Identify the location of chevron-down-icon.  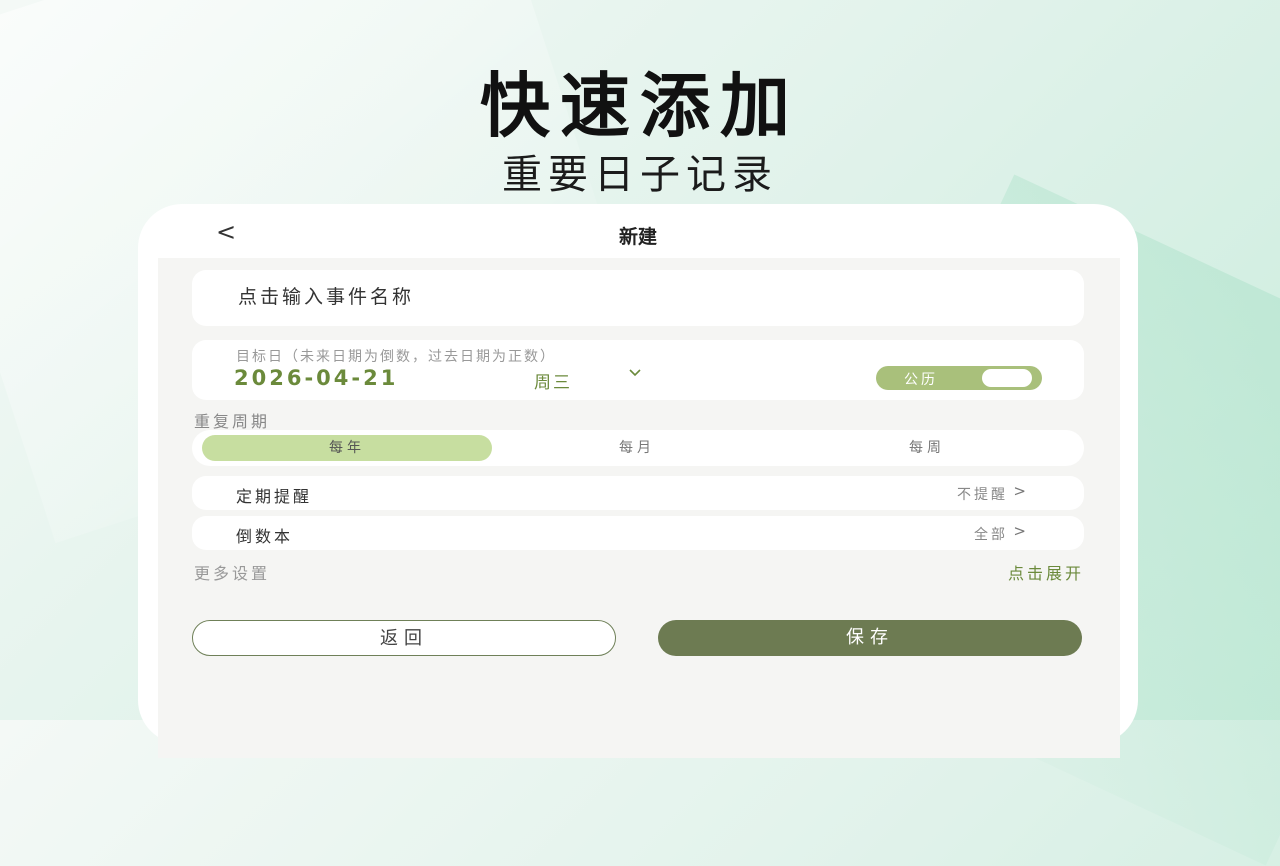
(635, 374).